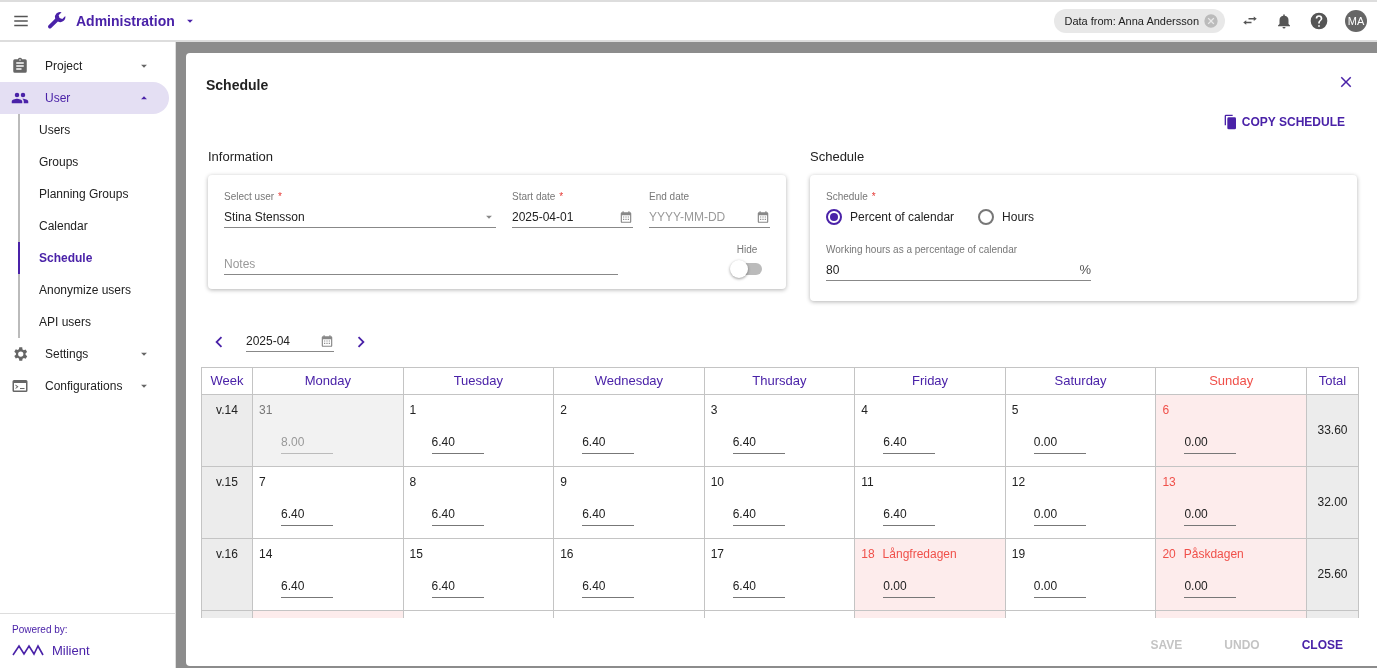  What do you see at coordinates (227, 380) in the screenshot?
I see `column-header: Week` at bounding box center [227, 380].